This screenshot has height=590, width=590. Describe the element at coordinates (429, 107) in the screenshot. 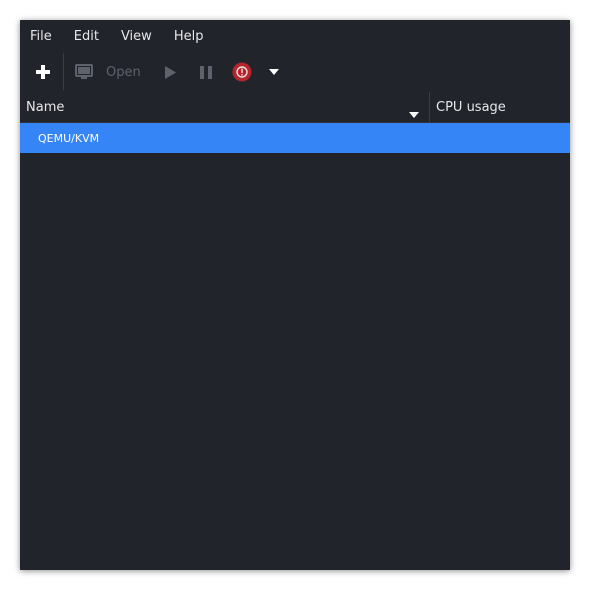

I see `column-divider` at that location.